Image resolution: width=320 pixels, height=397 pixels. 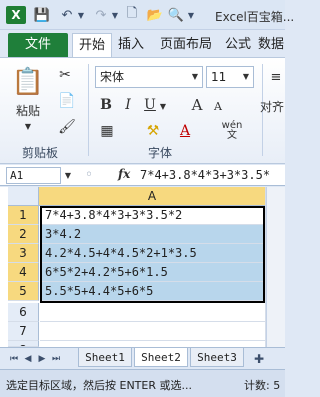 What do you see at coordinates (14, 359) in the screenshot?
I see `first-sheet-icon: ⏮` at bounding box center [14, 359].